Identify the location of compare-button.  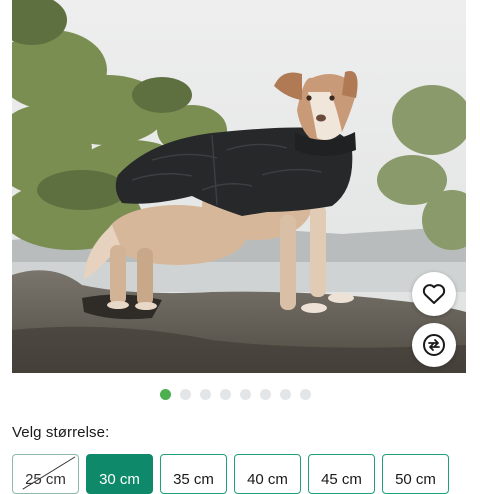
(434, 345).